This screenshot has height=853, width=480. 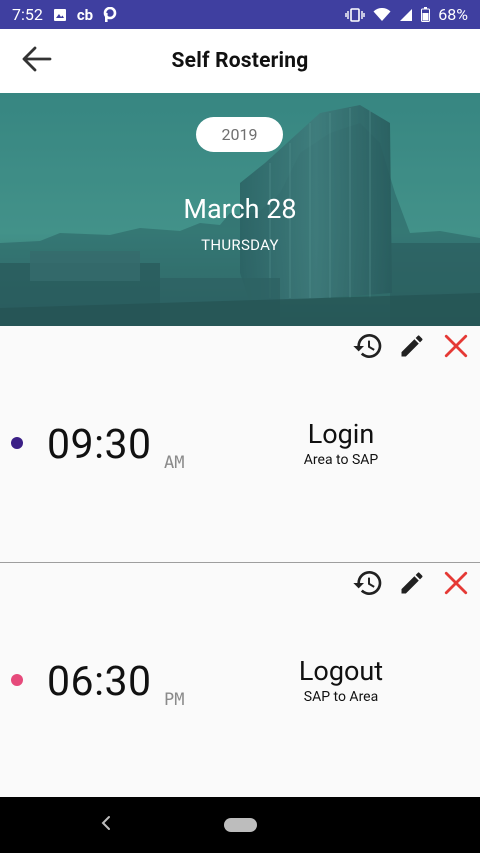 I want to click on image-icon, so click(x=60, y=15).